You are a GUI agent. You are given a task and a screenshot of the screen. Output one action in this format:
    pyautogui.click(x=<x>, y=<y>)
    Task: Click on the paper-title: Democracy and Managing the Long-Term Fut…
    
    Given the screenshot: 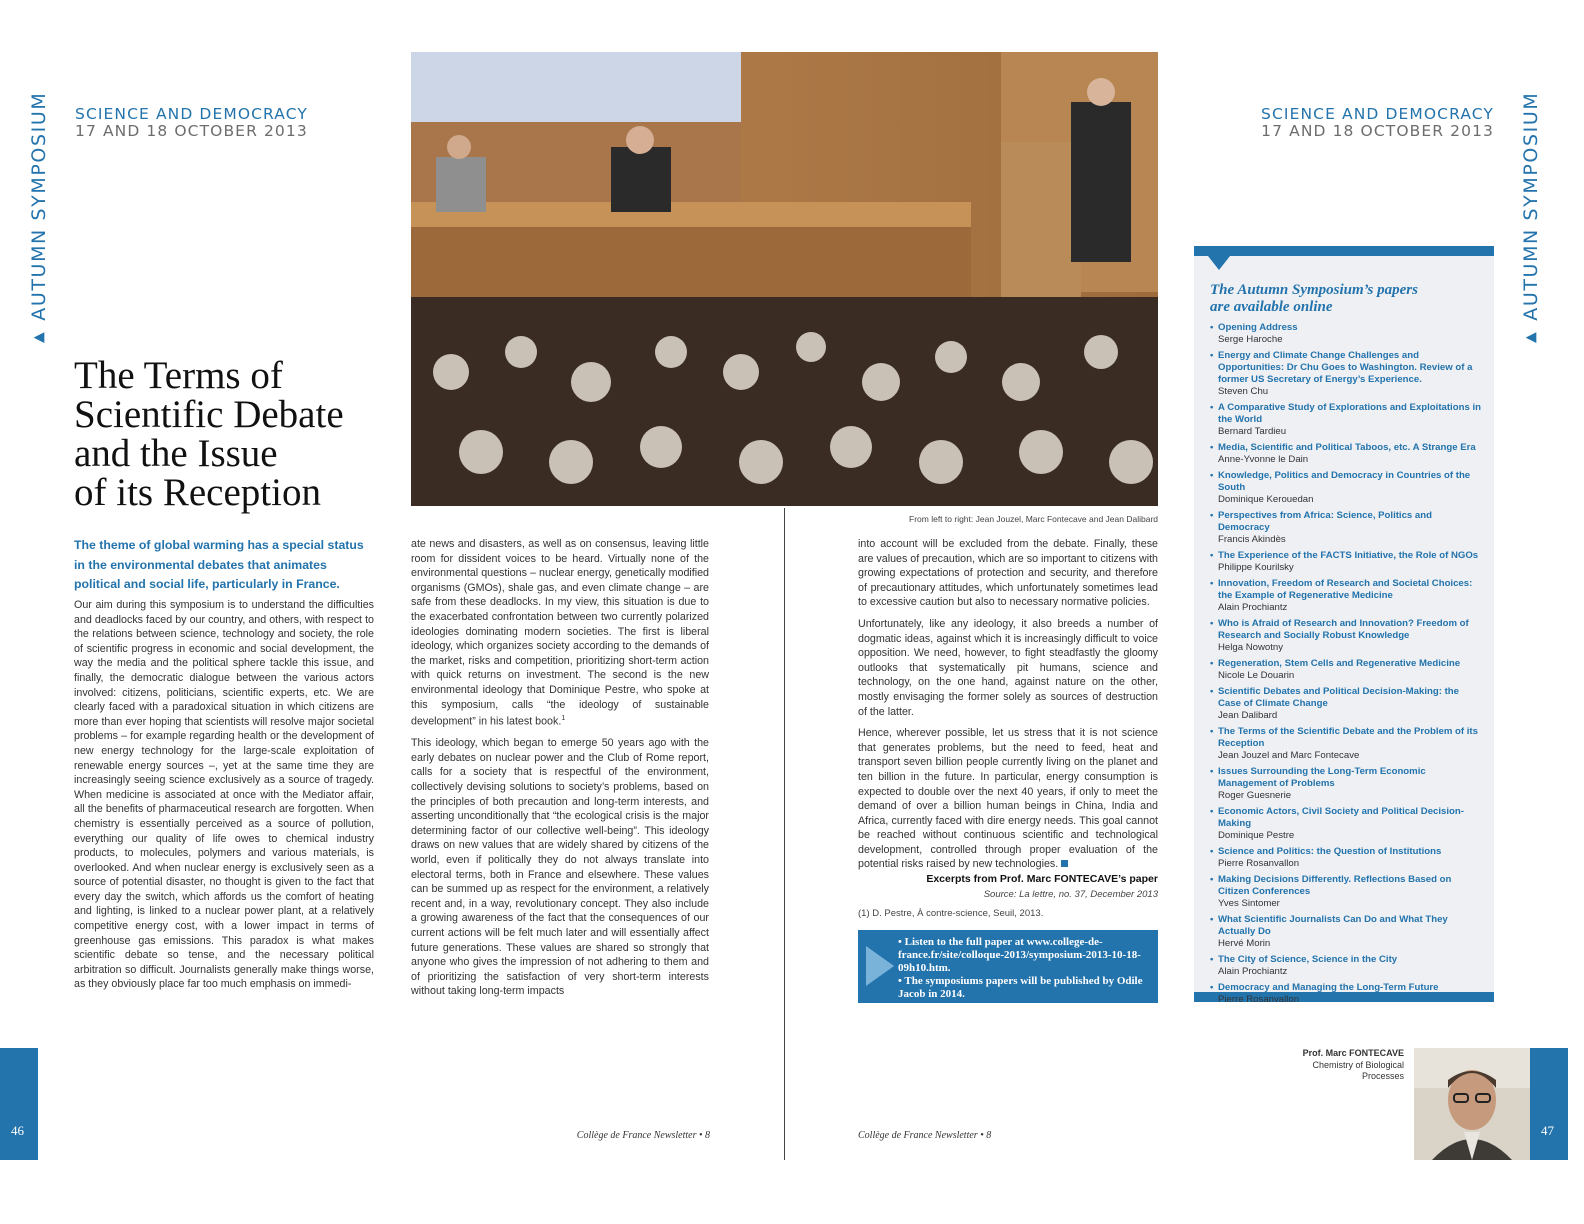 What is the action you would take?
    pyautogui.click(x=1350, y=988)
    